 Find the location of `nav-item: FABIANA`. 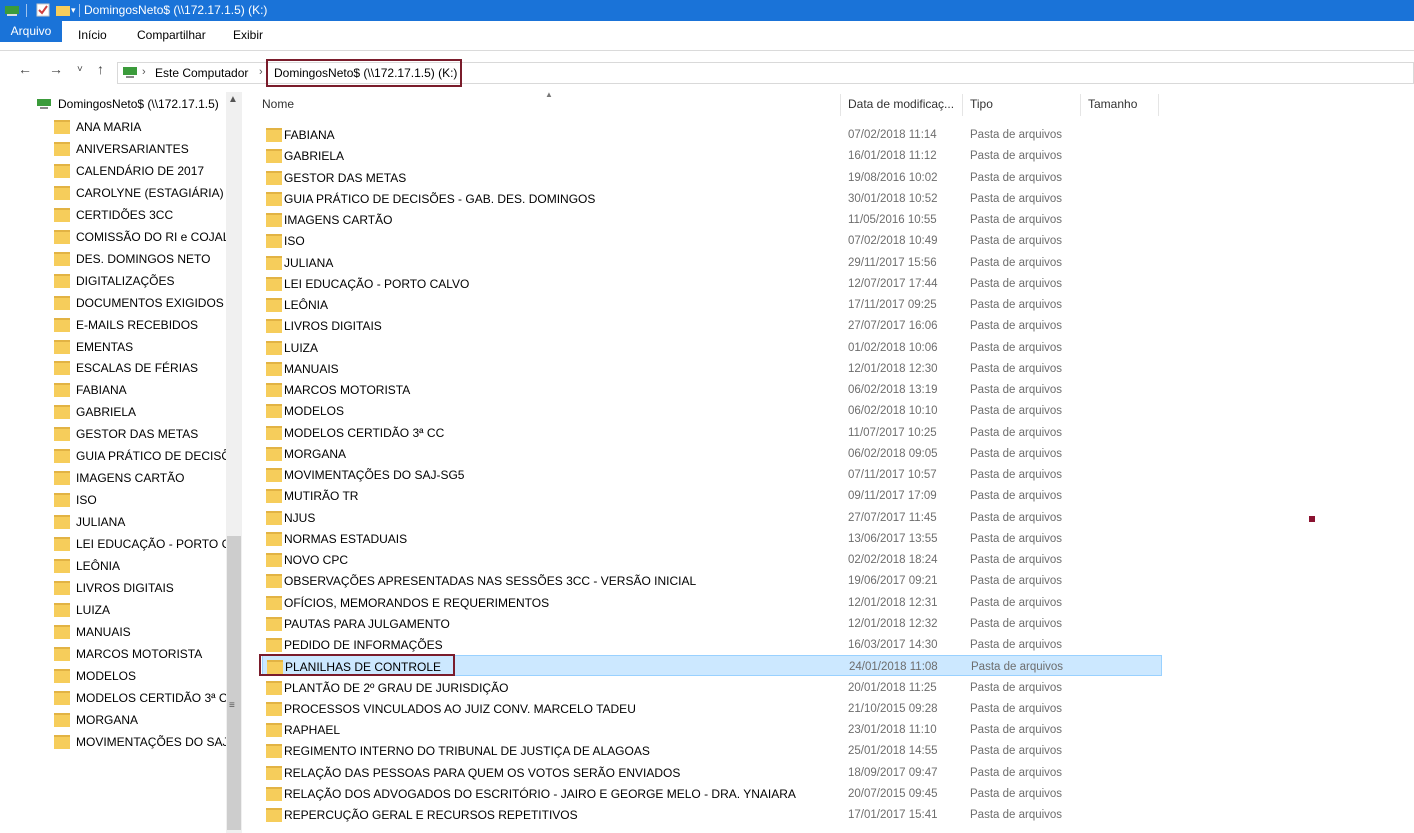

nav-item: FABIANA is located at coordinates (140, 390).